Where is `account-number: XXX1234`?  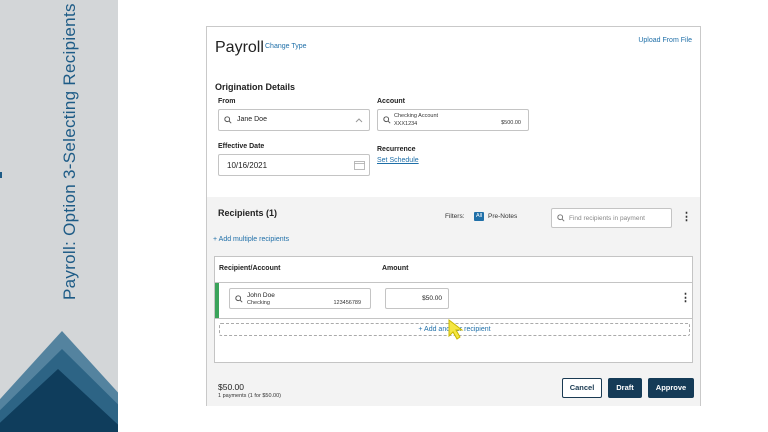 account-number: XXX1234 is located at coordinates (406, 124).